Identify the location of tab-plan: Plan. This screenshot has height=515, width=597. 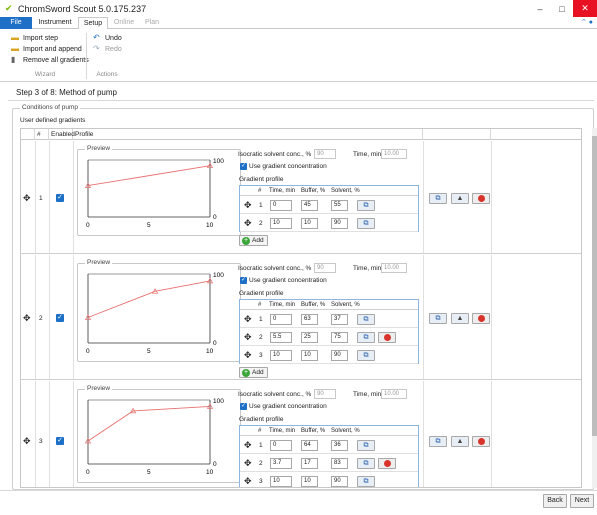
(152, 23).